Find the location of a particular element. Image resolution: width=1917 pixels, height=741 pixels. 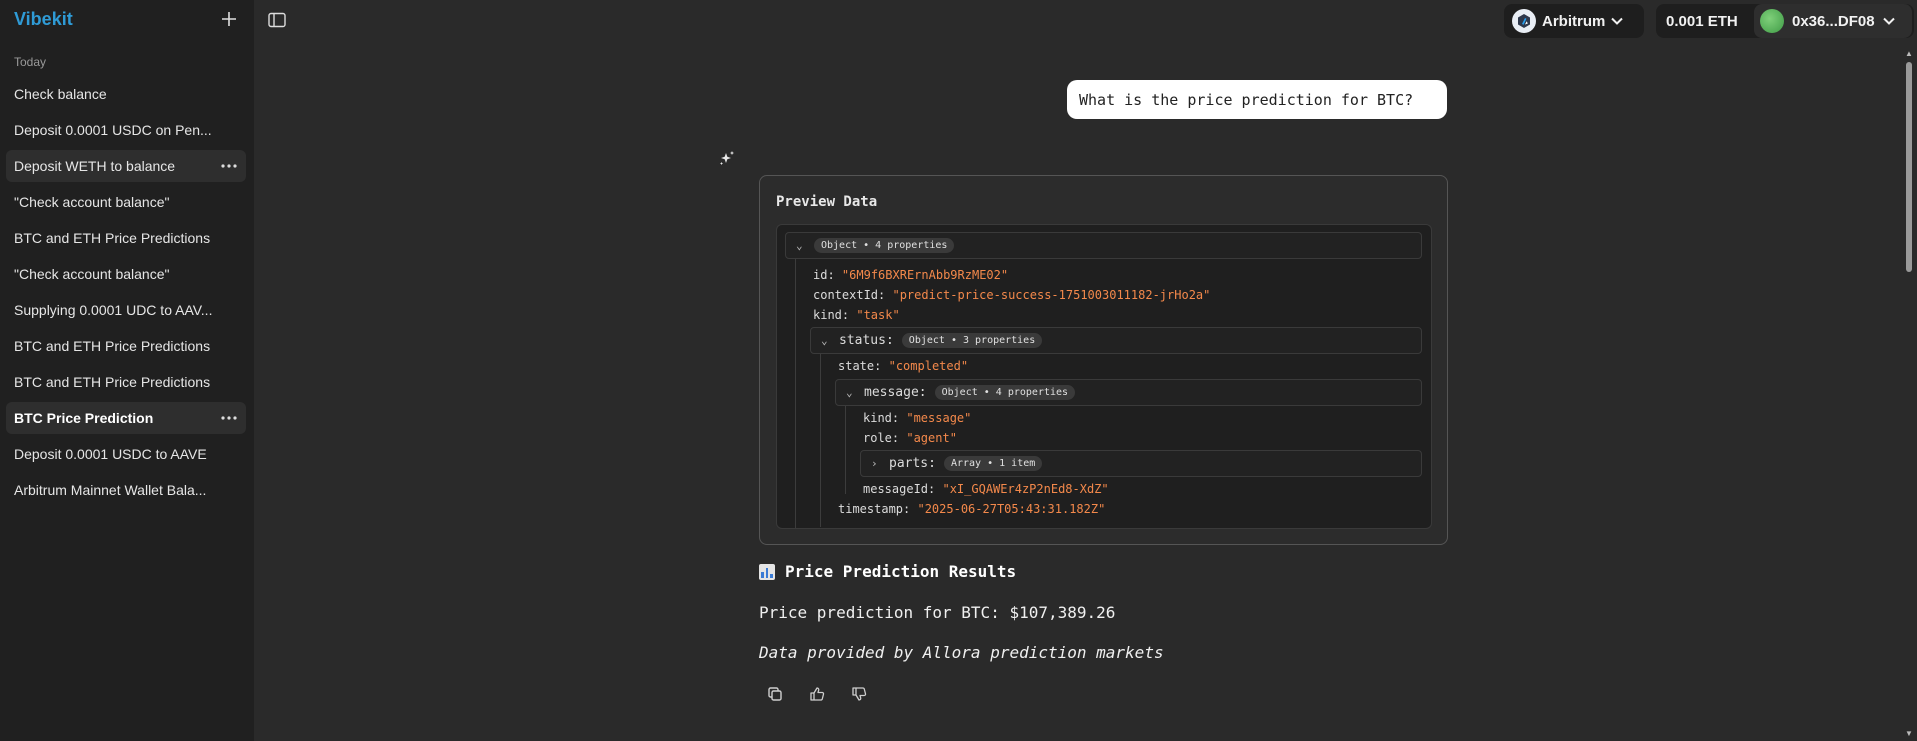

network-selector: Arbitrum is located at coordinates (1574, 21).